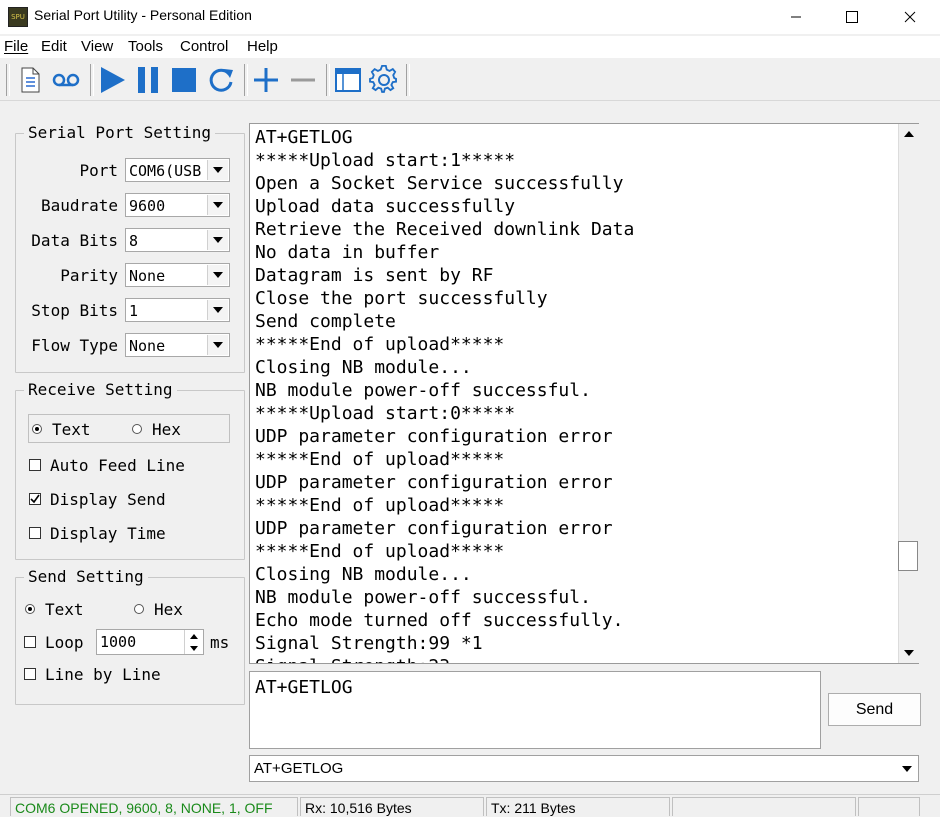 Image resolution: width=940 pixels, height=817 pixels. I want to click on scrollbar-thumb, so click(908, 556).